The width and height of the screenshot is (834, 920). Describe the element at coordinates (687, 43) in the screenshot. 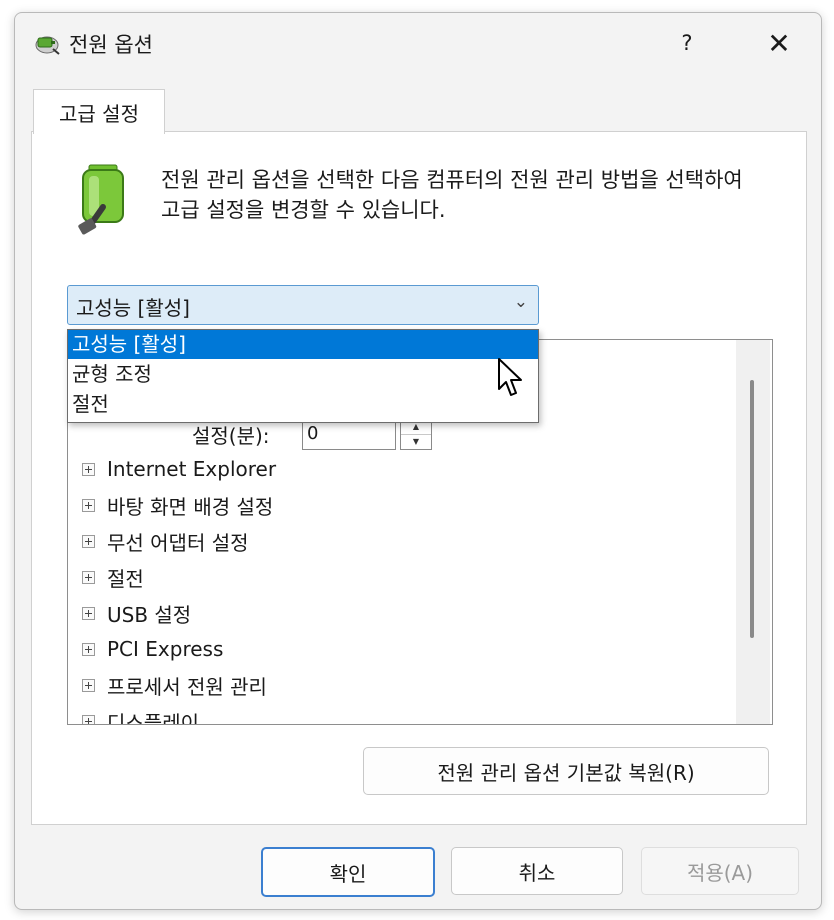

I see `help-button: ?` at that location.